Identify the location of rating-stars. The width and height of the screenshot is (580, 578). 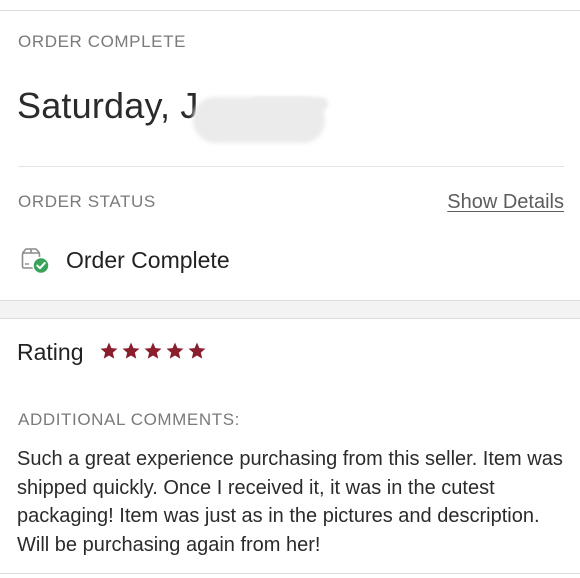
(153, 351).